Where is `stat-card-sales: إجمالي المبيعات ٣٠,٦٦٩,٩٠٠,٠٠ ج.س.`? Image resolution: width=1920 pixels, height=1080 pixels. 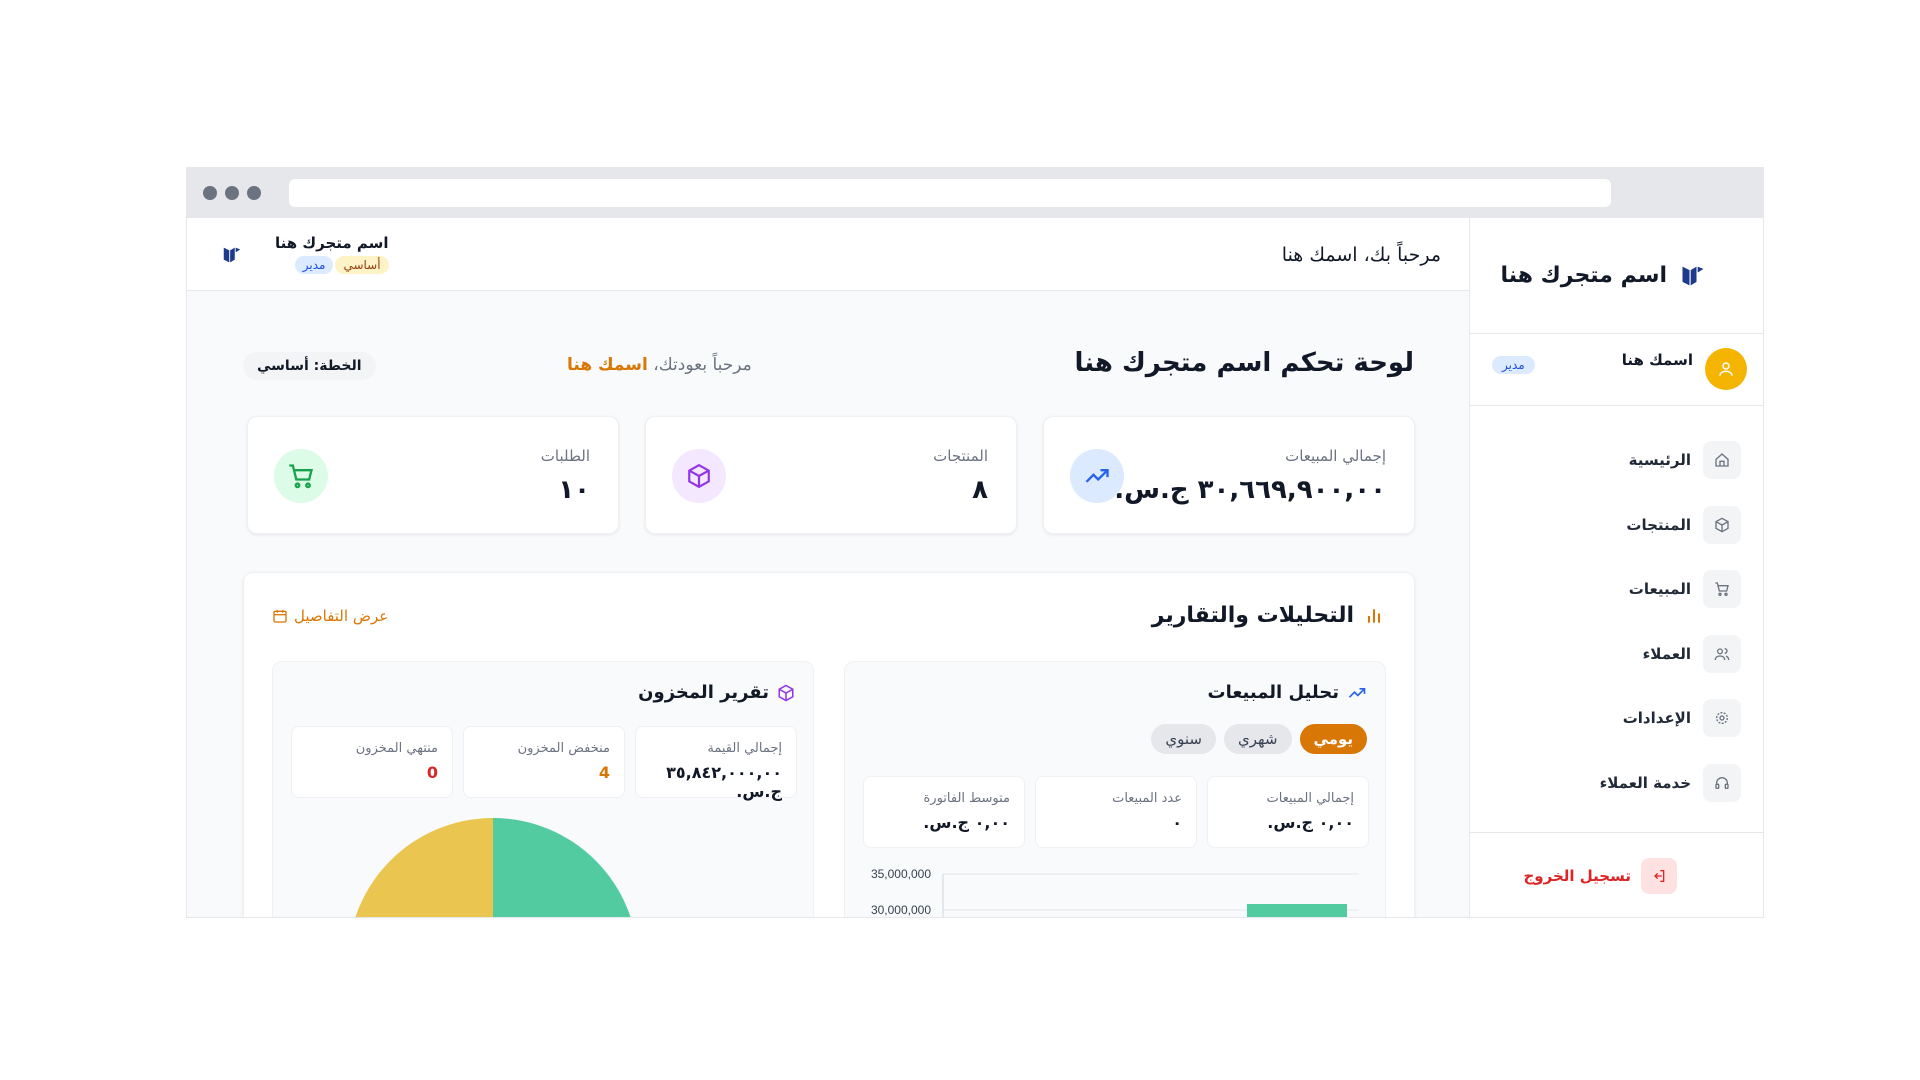
stat-card-sales: إجمالي المبيعات ٣٠,٦٦٩,٩٠٠,٠٠ ج.س. is located at coordinates (1229, 475).